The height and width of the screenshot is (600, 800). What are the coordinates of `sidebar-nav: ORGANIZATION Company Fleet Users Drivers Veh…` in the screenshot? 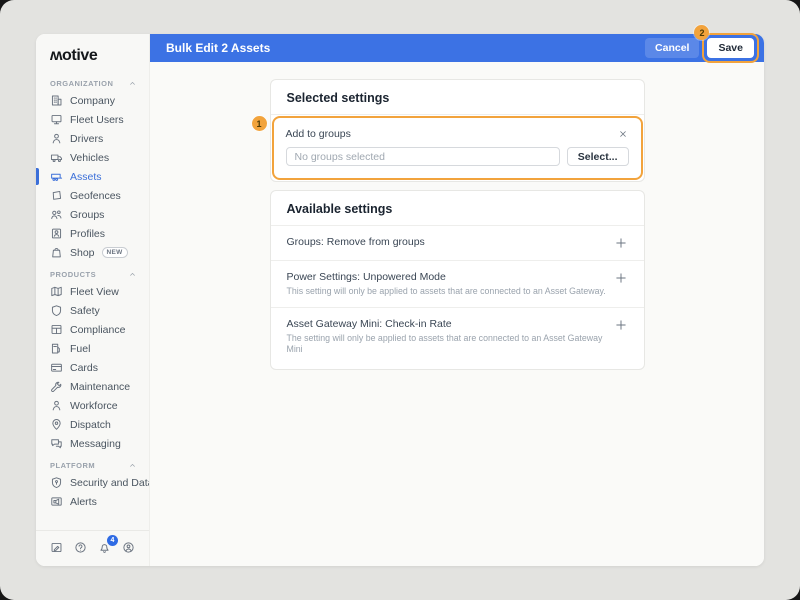 It's located at (92, 300).